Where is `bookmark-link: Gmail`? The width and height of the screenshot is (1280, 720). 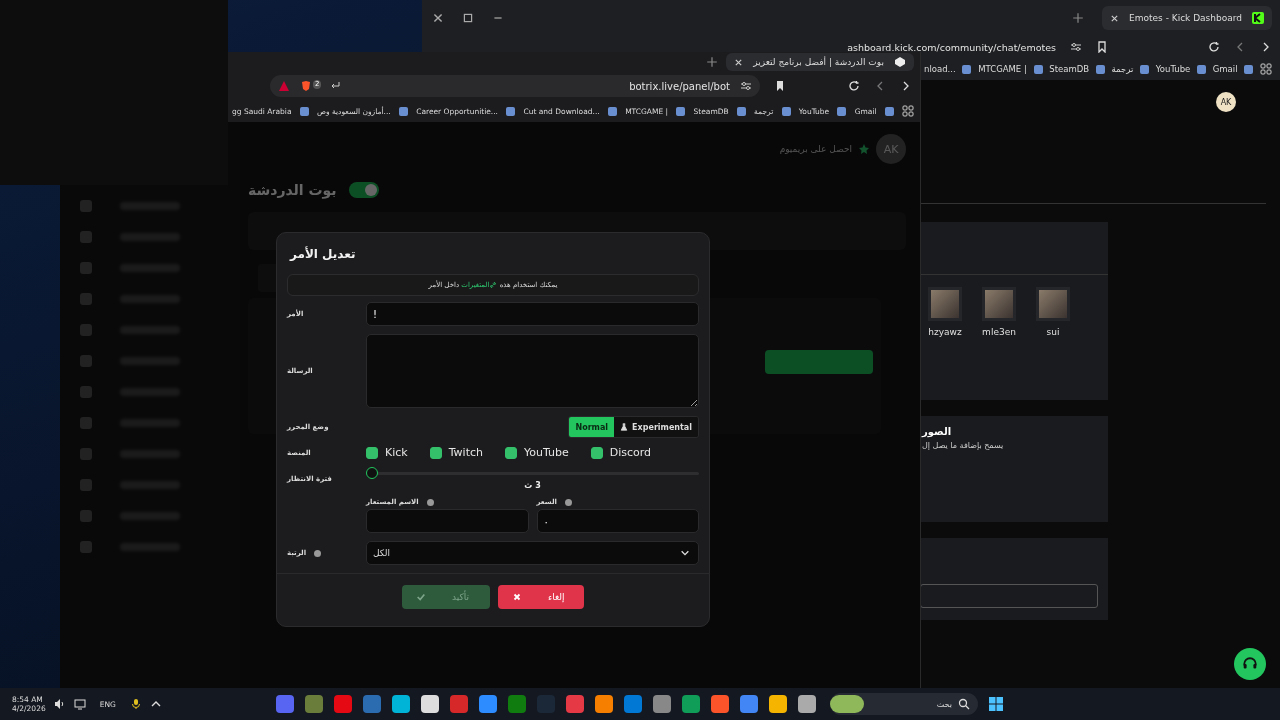 bookmark-link: Gmail is located at coordinates (1225, 69).